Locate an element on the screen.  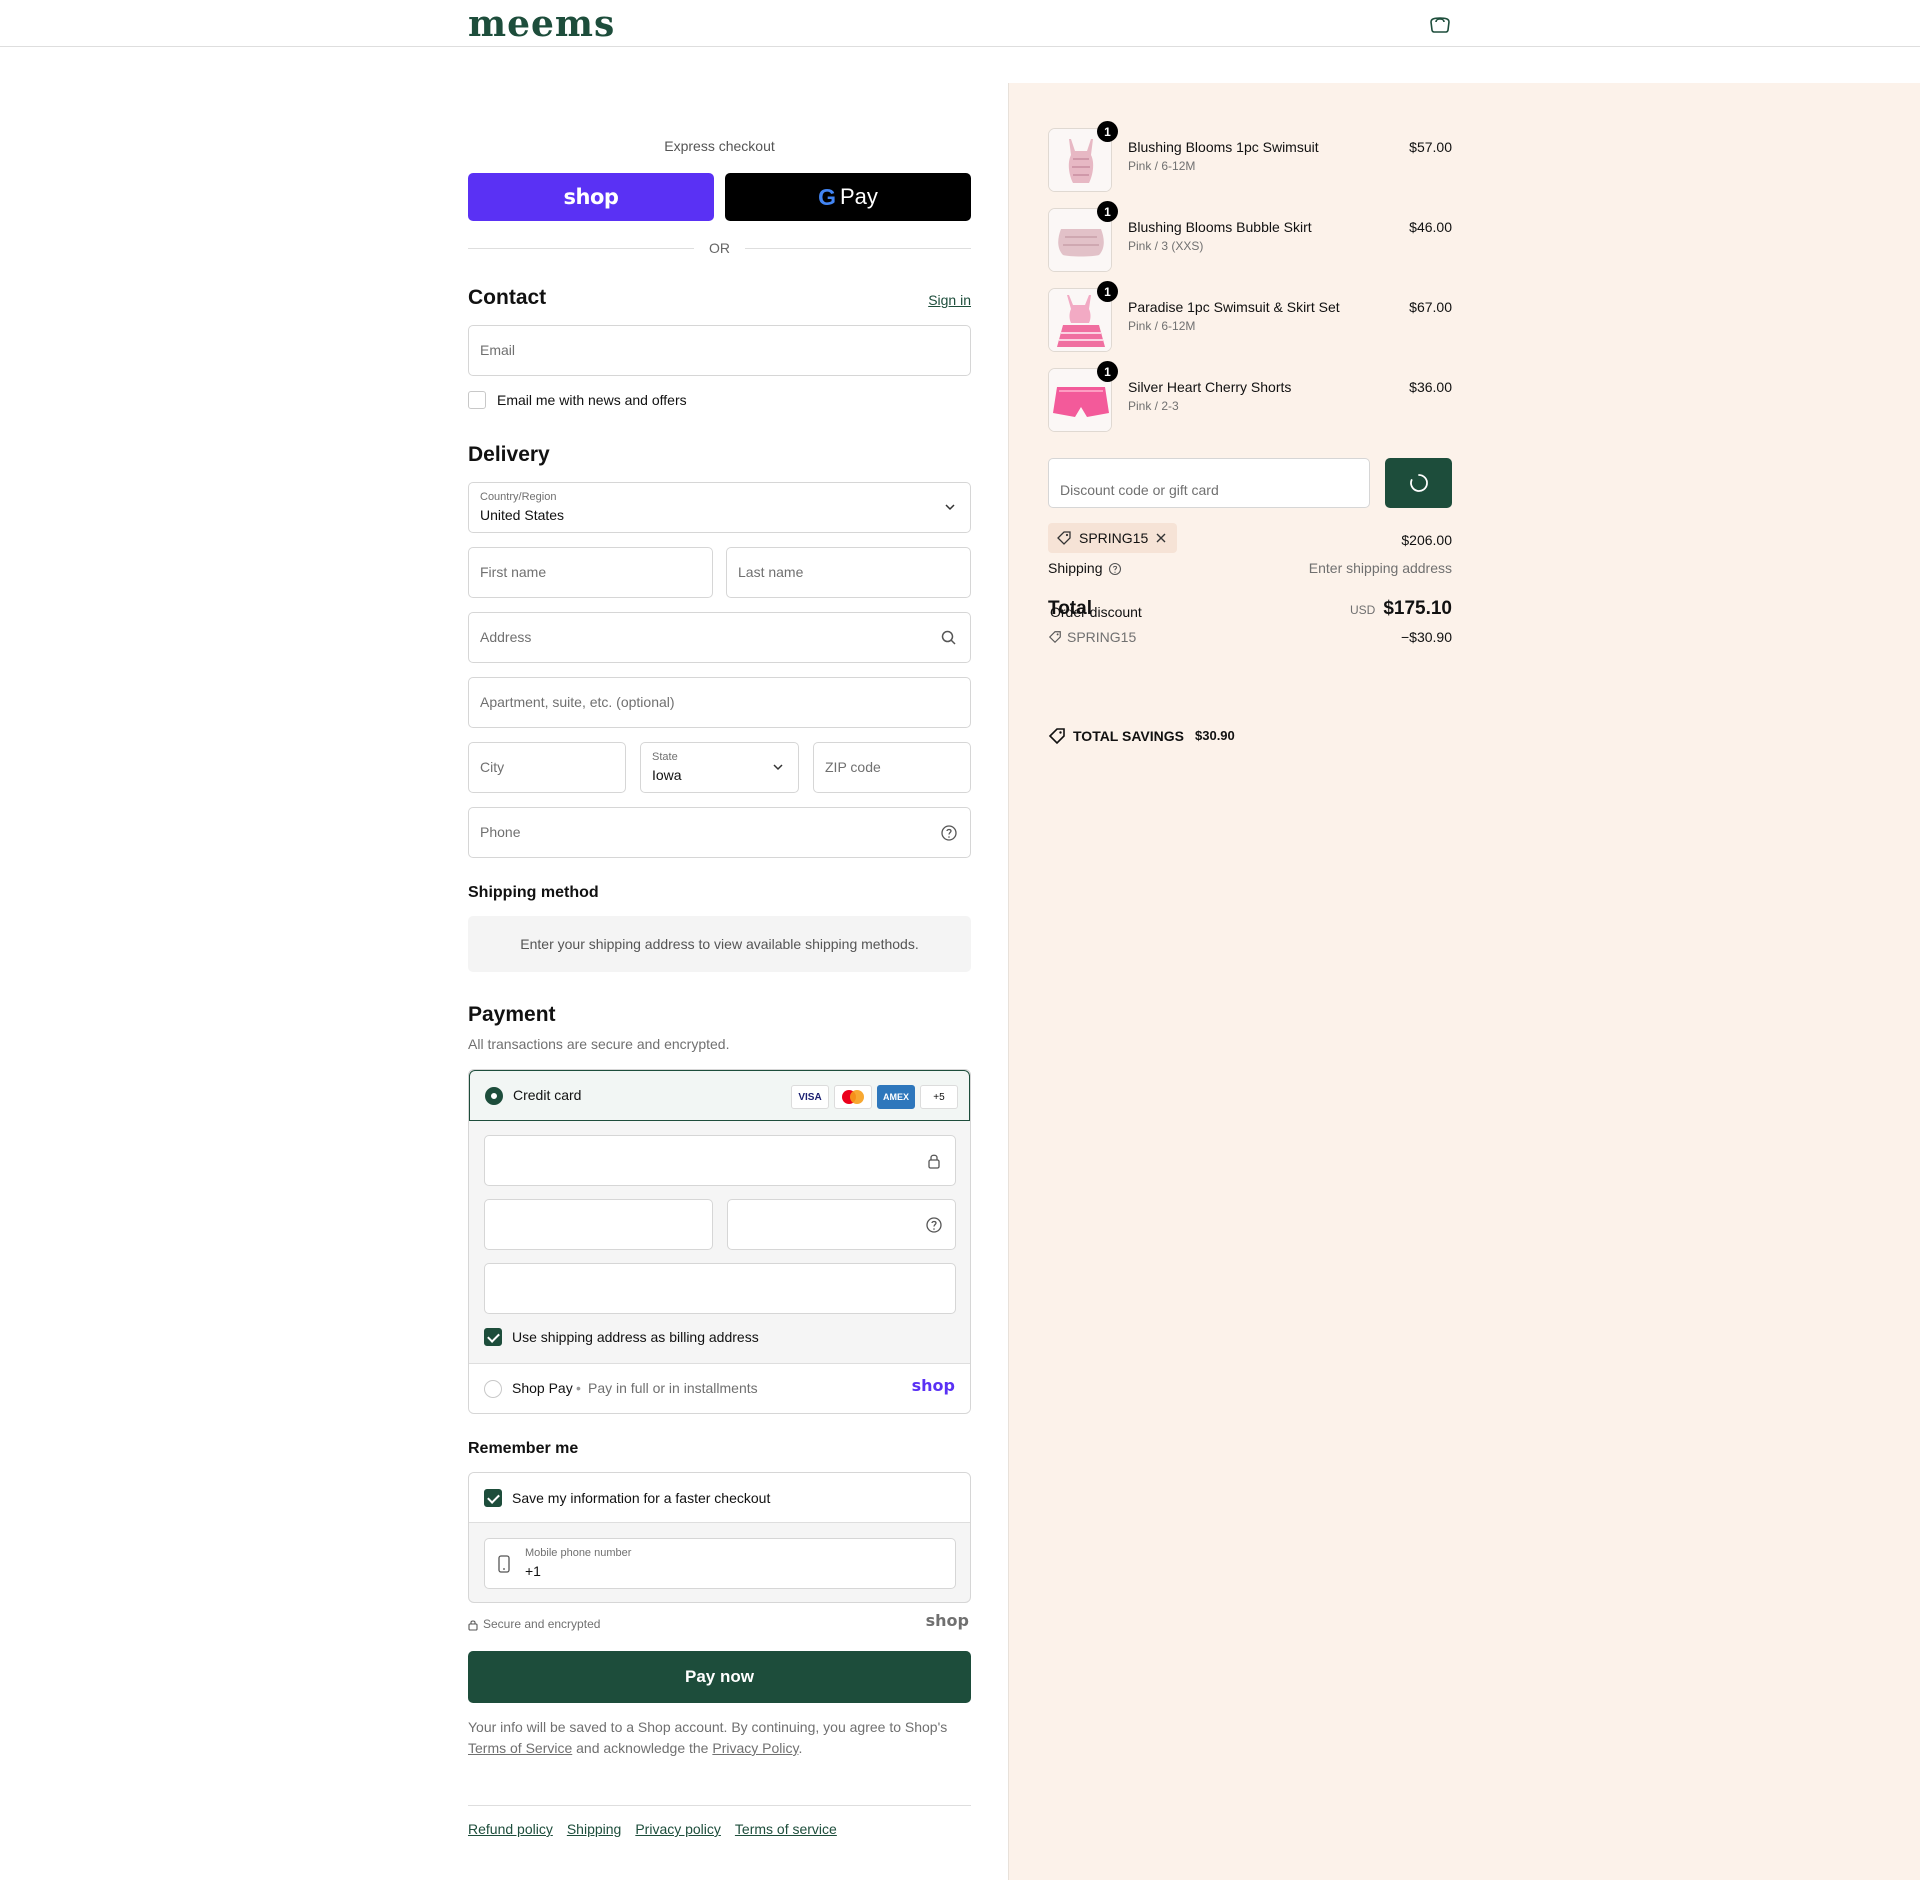
credit-card-option: Credit card VISA AMEX +5 is located at coordinates (719, 1095).